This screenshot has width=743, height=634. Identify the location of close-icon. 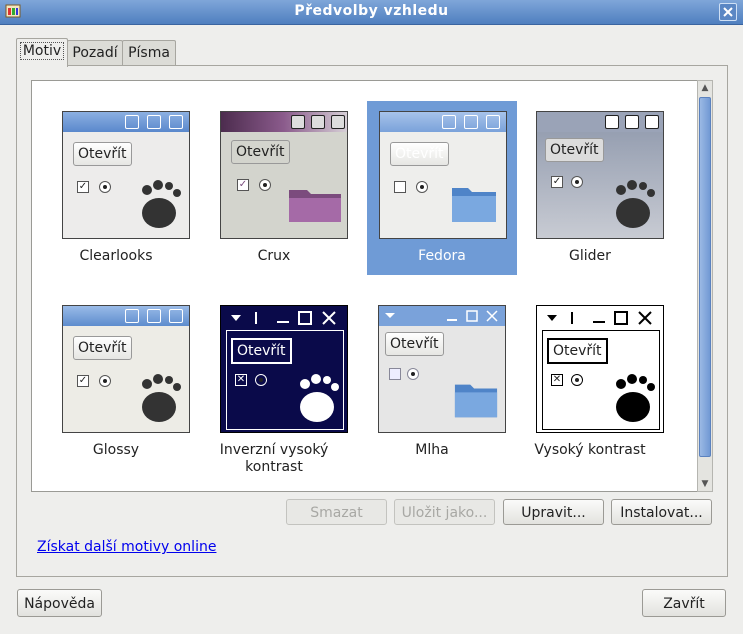
(728, 12).